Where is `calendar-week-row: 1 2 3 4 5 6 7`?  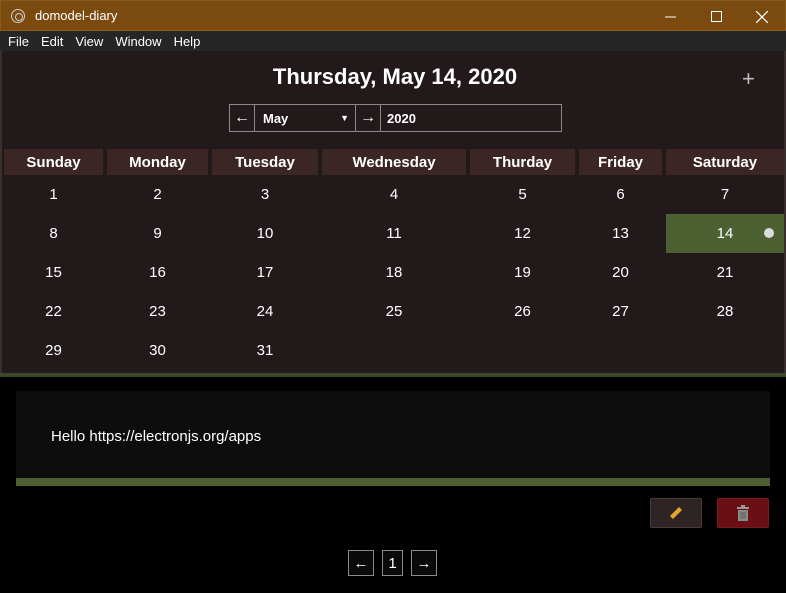 calendar-week-row: 1 2 3 4 5 6 7 is located at coordinates (395, 194).